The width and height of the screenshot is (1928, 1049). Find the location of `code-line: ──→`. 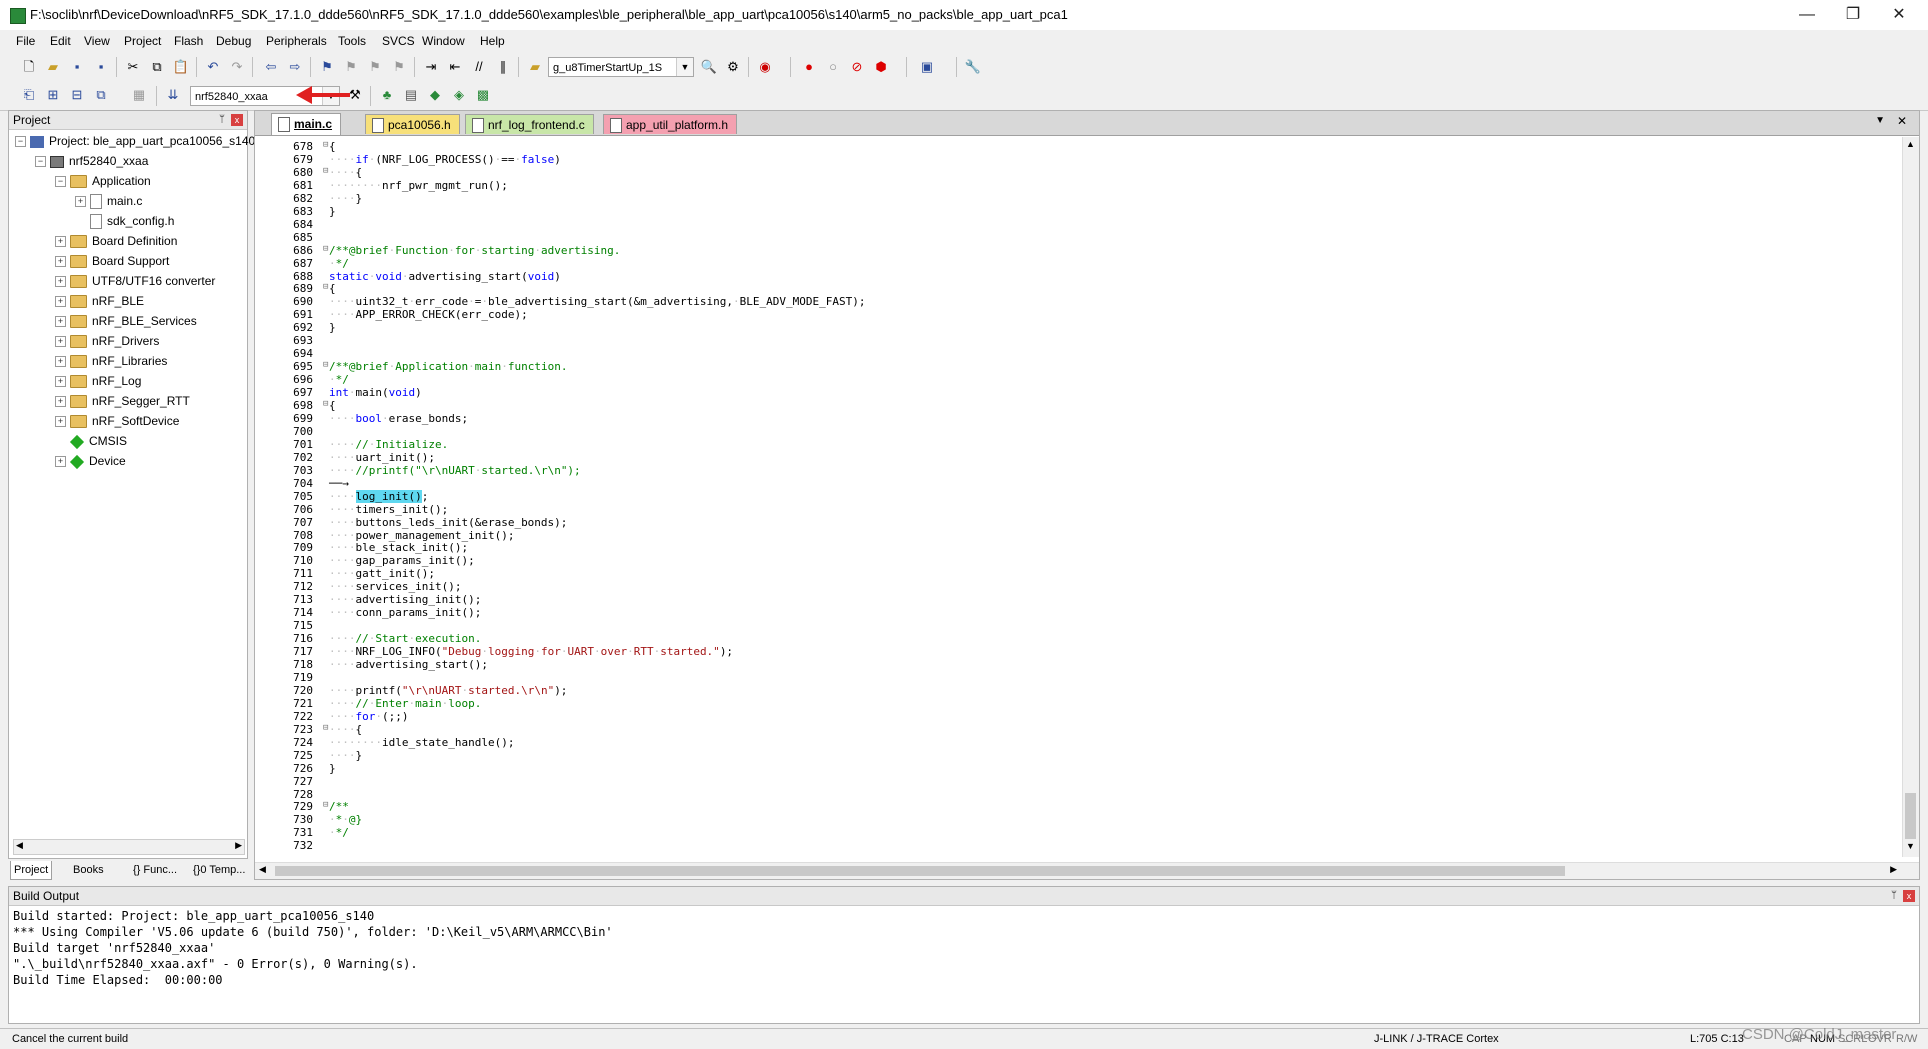

code-line: ──→ is located at coordinates (339, 483).